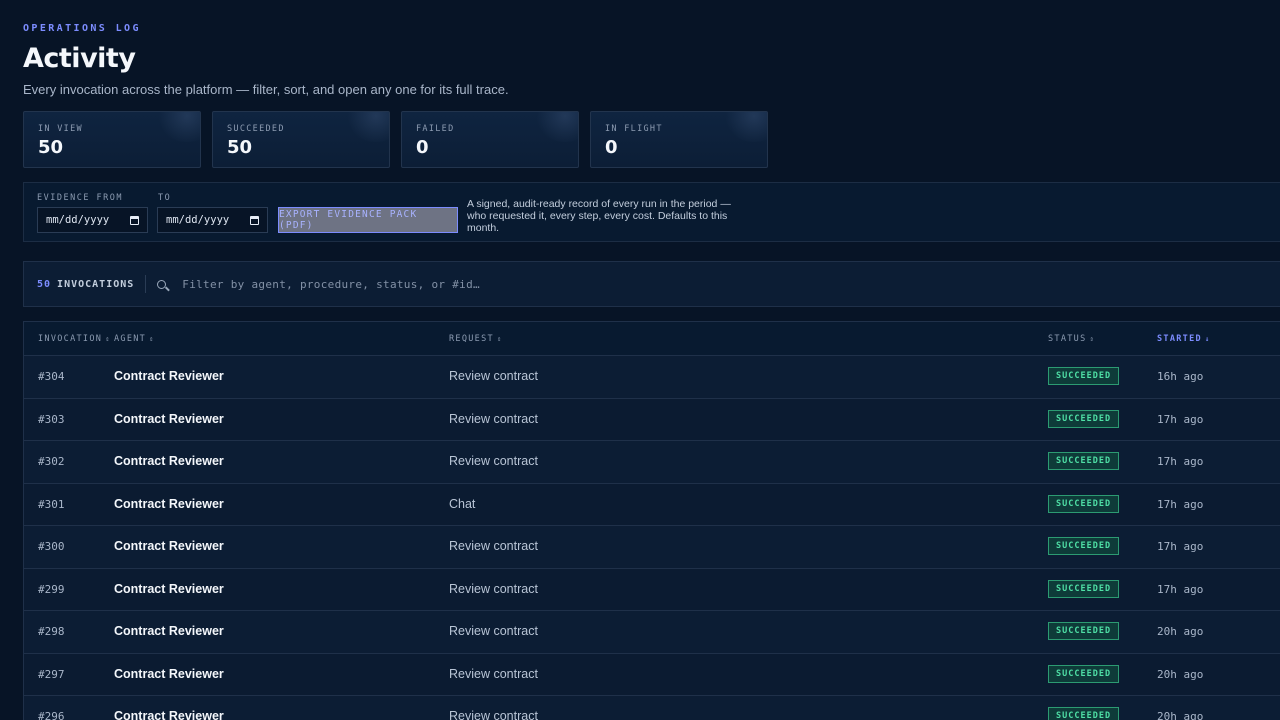 The width and height of the screenshot is (1280, 720). I want to click on column-header-invocation: INVOCATION ⇕, so click(74, 339).